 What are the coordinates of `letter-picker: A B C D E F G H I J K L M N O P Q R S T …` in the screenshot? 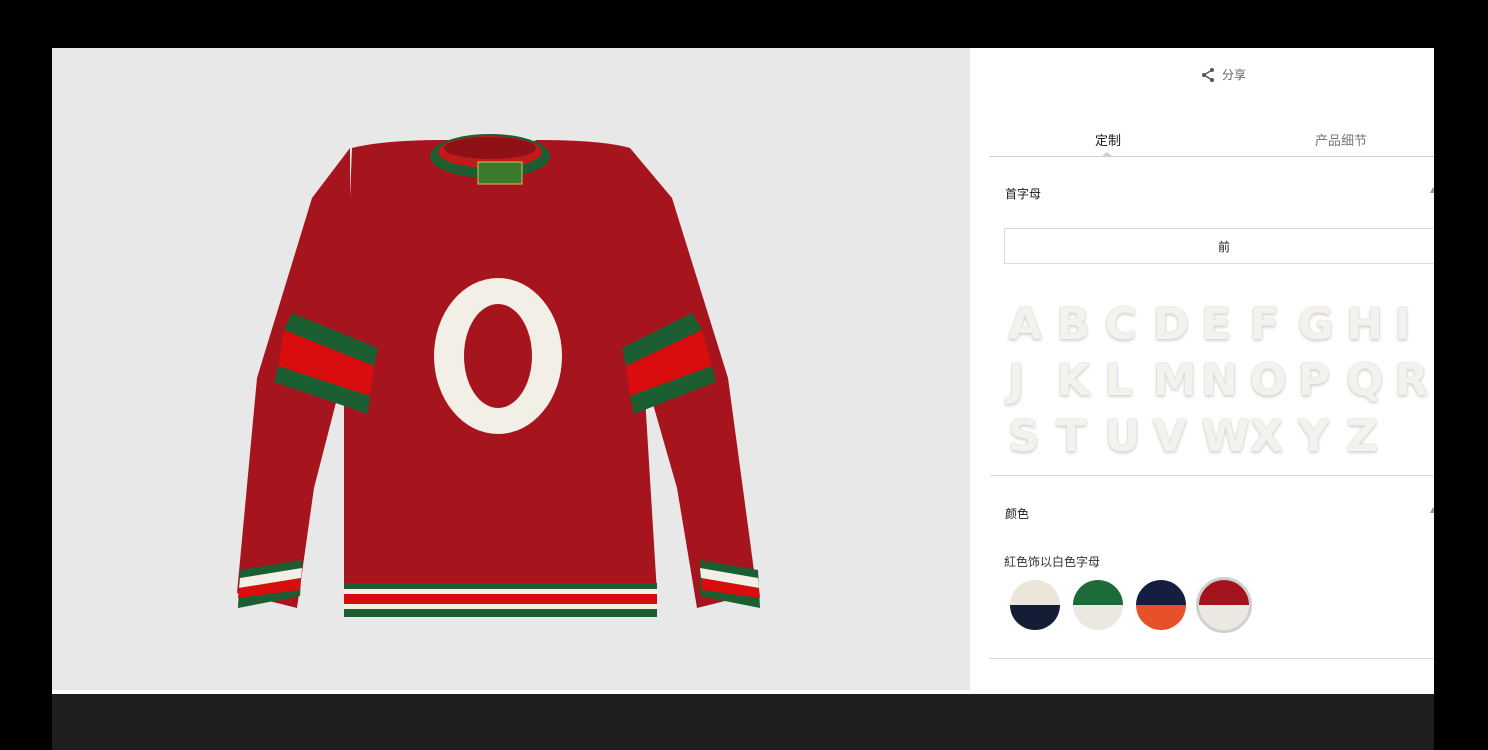 It's located at (1221, 380).